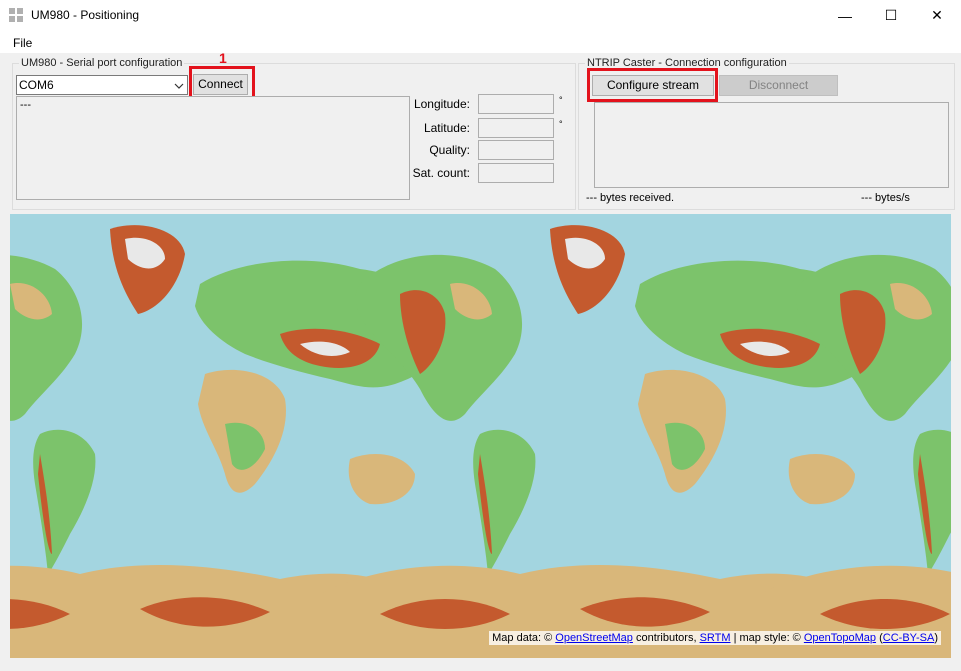 The width and height of the screenshot is (961, 671). I want to click on port-select: COM6, so click(102, 85).